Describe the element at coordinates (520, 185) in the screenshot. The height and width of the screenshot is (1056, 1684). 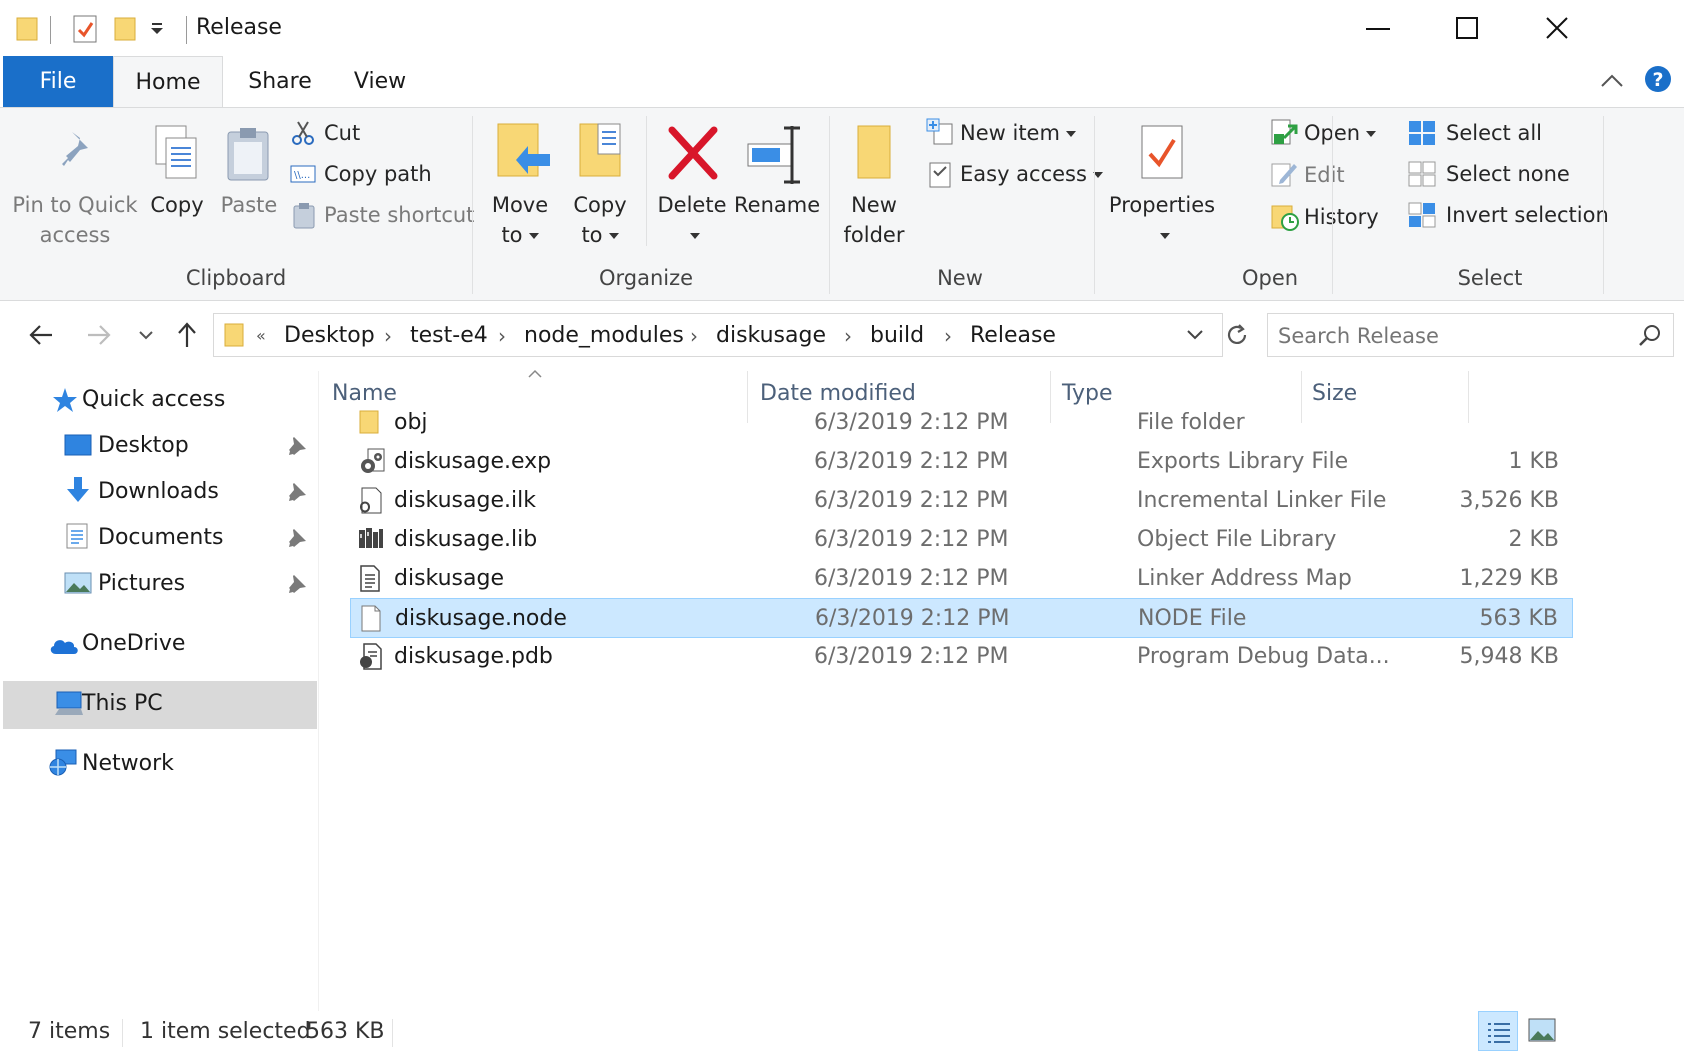
I see `move-to-button: Move to` at that location.